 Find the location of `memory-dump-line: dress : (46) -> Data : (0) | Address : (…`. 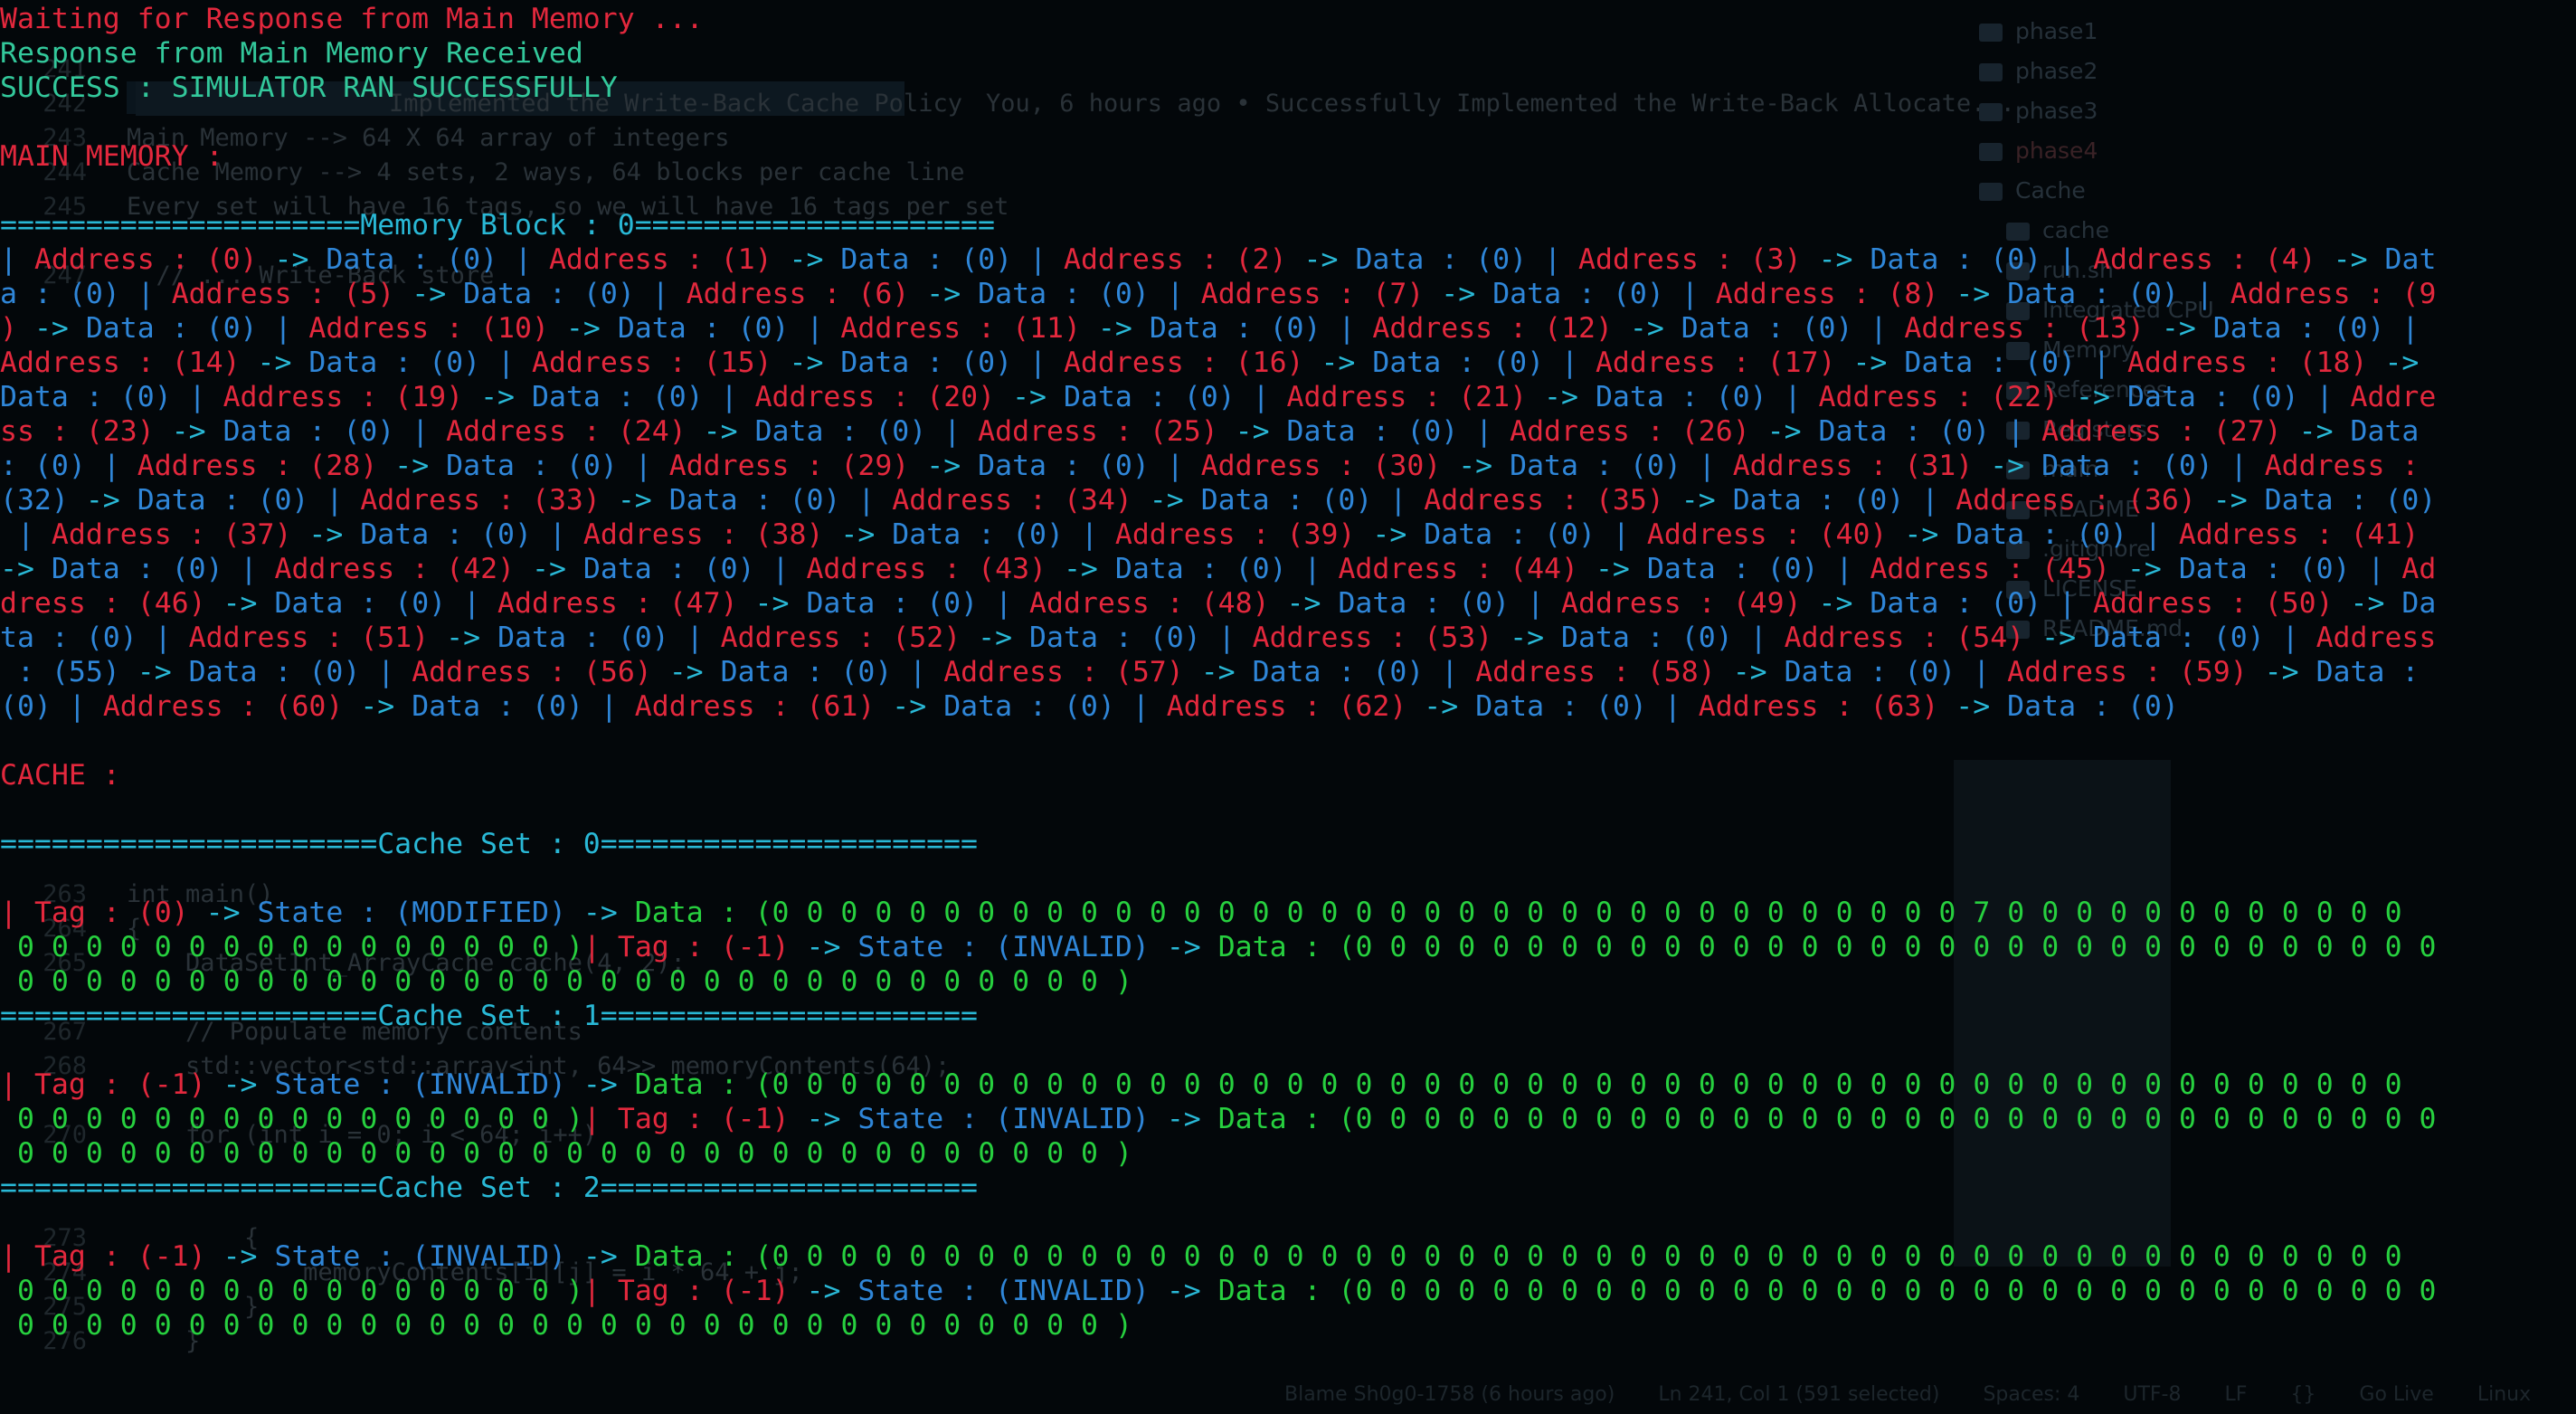

memory-dump-line: dress : (46) -> Data : (0) | Address : (… is located at coordinates (1218, 604).